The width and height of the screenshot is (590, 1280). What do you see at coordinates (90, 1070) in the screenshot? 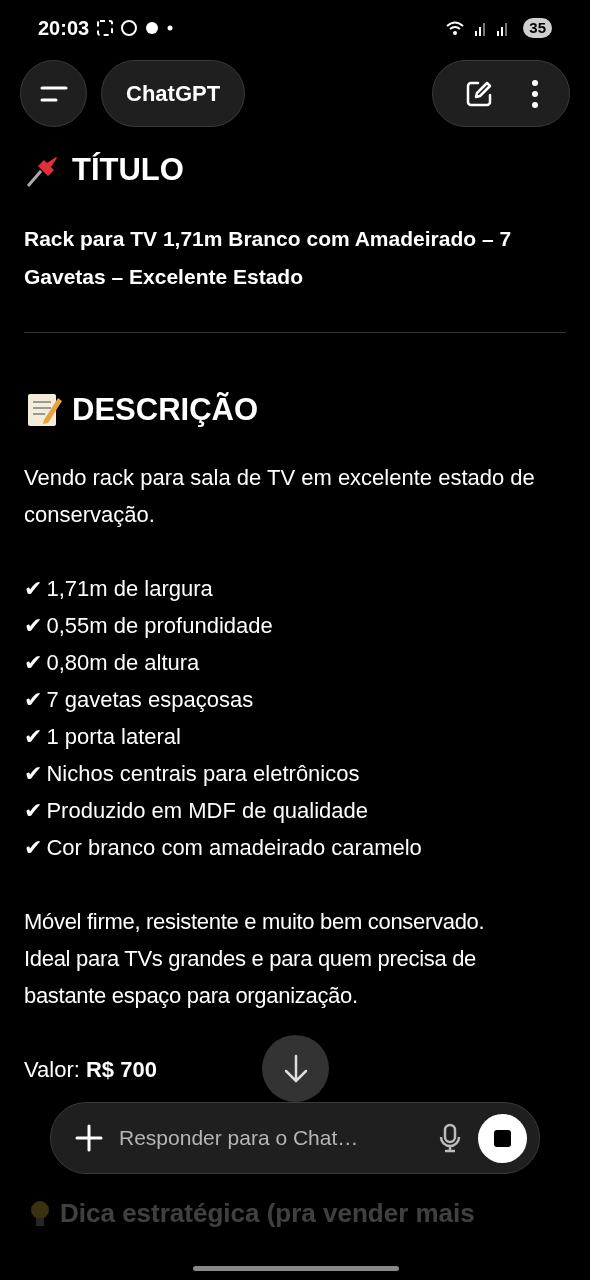
I see `price-text: Valor: R$ 700` at bounding box center [90, 1070].